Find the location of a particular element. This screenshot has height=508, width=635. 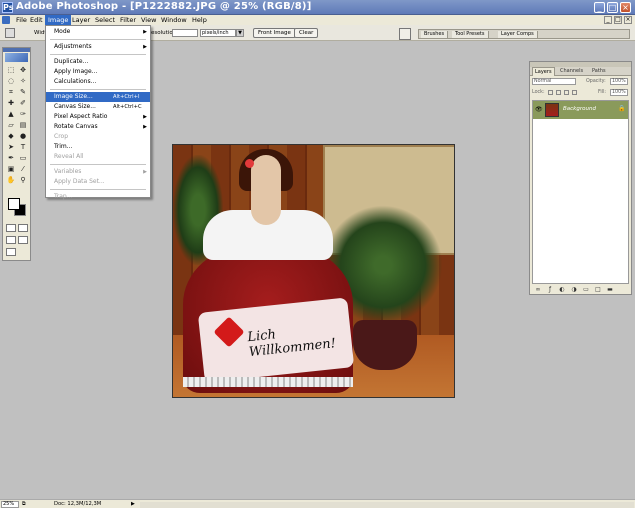

crop-tool-icon is located at coordinates (10, 33).